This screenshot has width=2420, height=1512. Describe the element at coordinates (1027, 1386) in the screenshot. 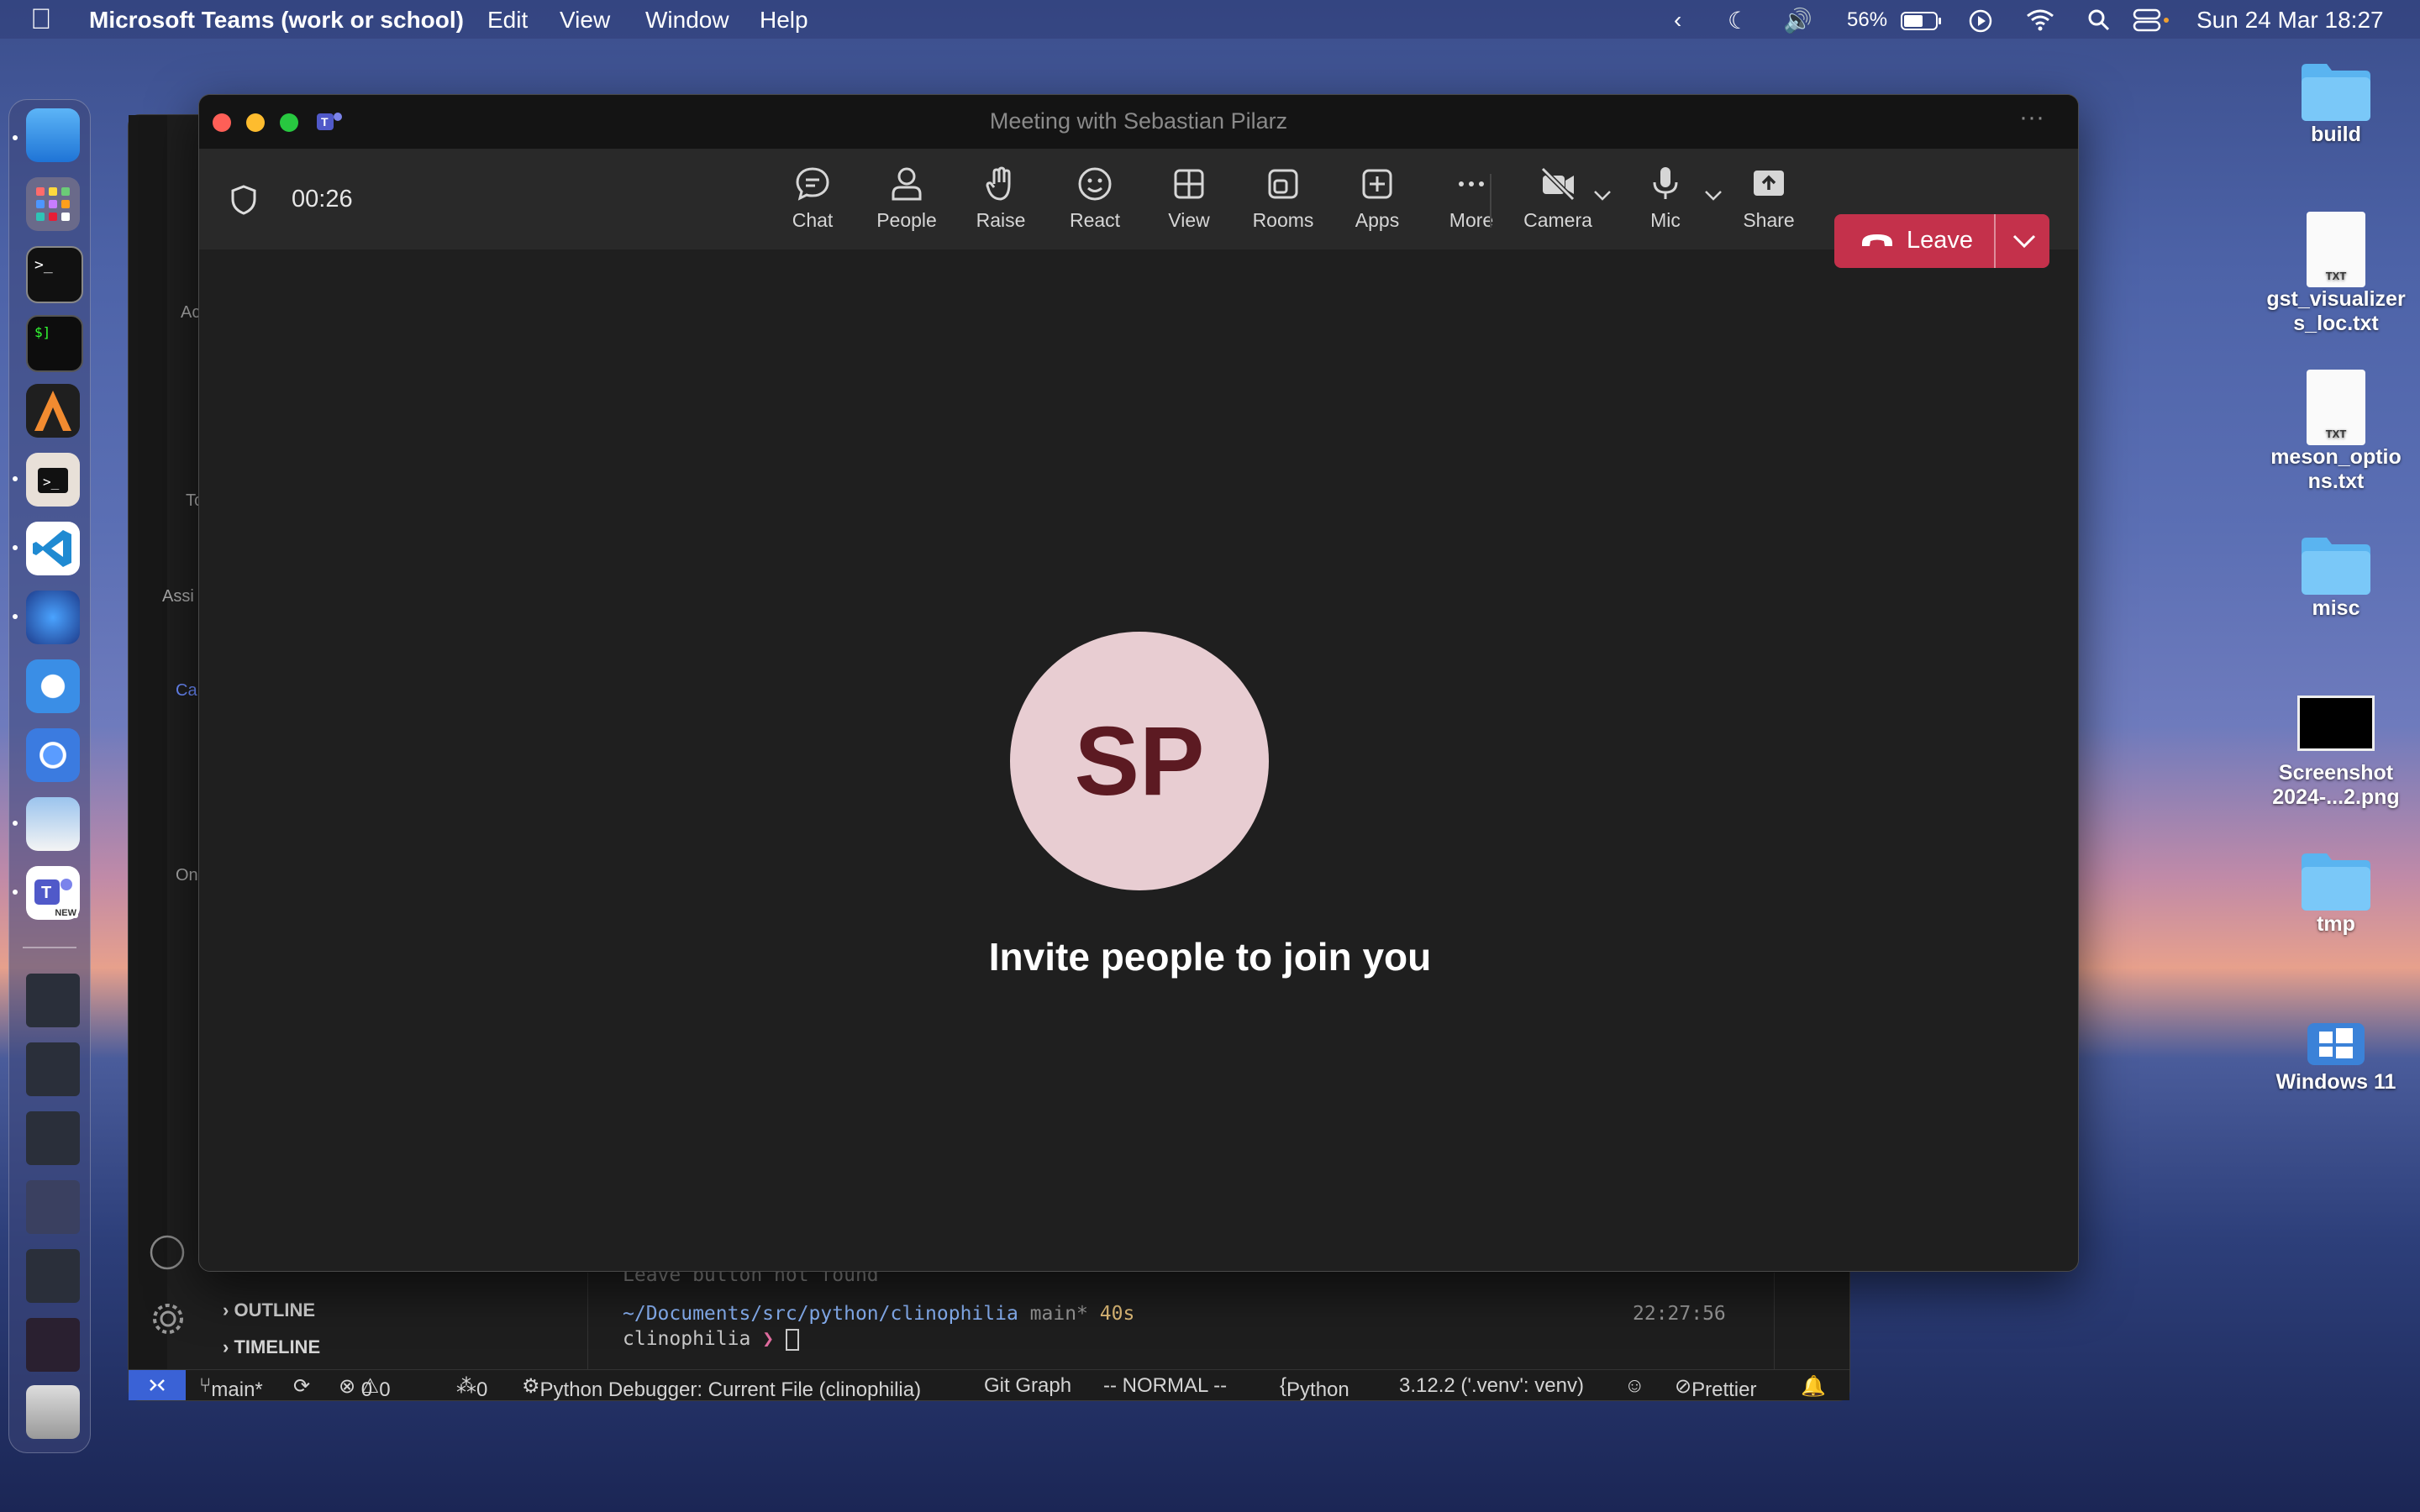

I see `status-git-graph: Git Graph` at that location.